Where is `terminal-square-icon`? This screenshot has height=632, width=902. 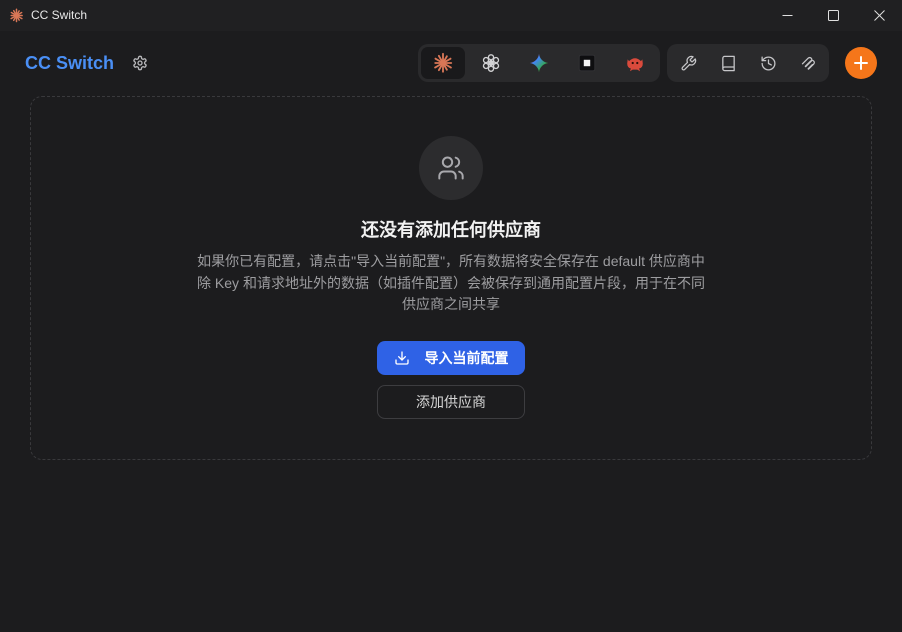 terminal-square-icon is located at coordinates (587, 63).